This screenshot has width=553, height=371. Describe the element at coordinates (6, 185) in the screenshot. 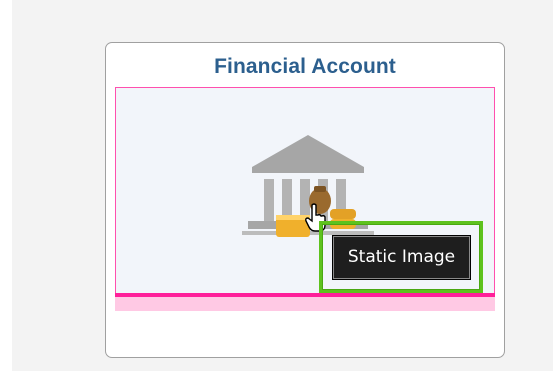

I see `left-margin` at that location.